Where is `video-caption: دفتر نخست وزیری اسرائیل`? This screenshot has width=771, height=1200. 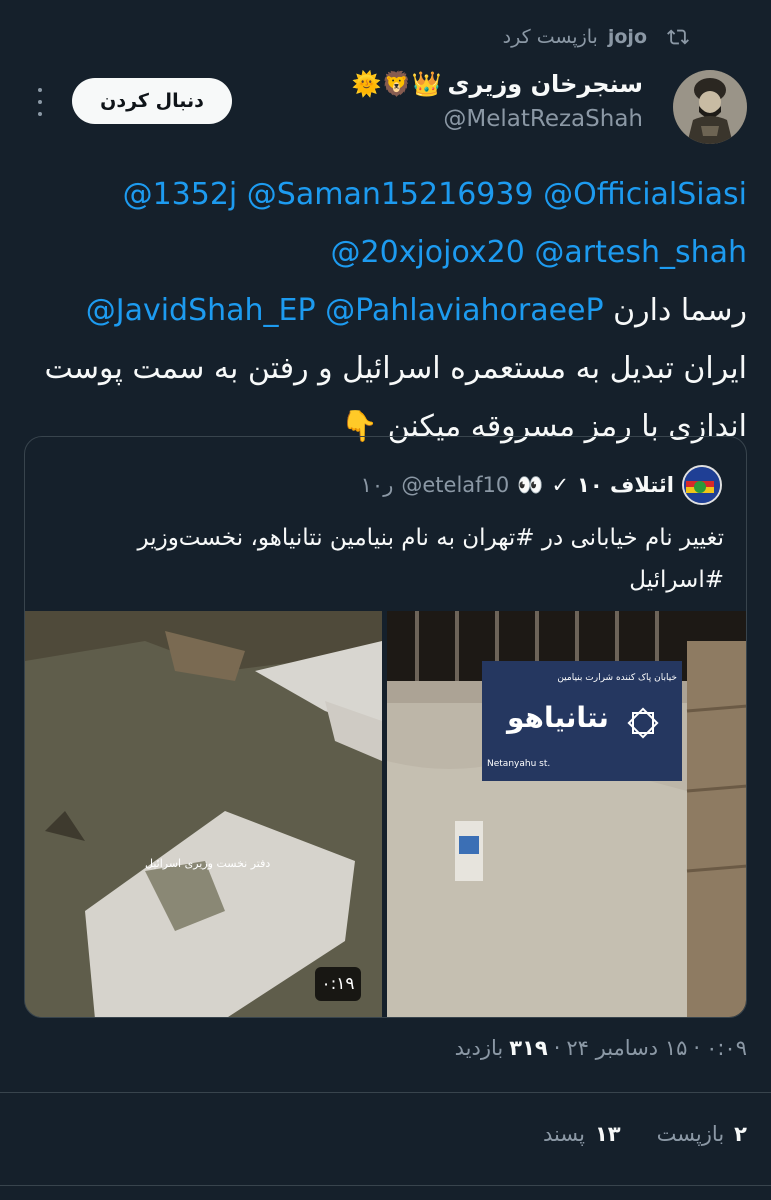 video-caption: دفتر نخست وزیری اسرائیل is located at coordinates (208, 863).